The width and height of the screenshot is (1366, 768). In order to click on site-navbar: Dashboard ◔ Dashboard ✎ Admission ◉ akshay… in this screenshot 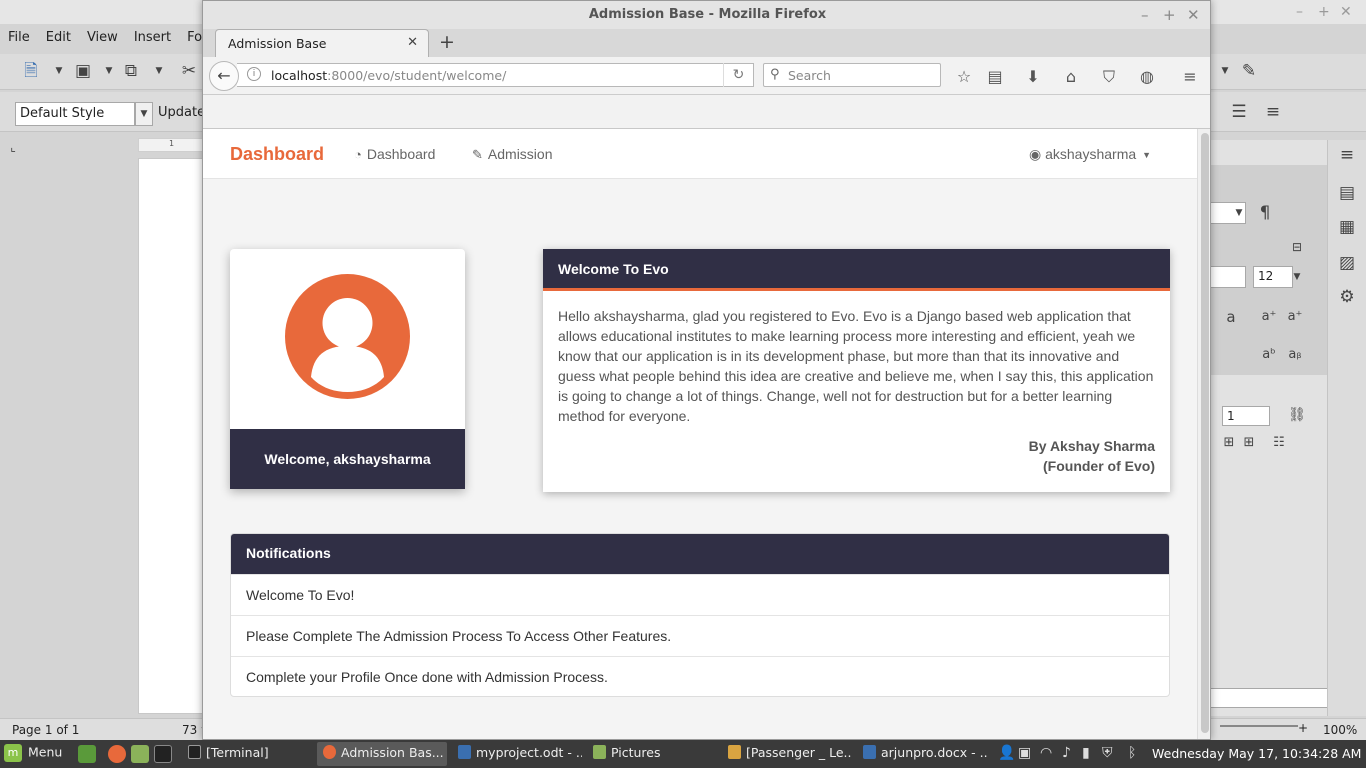, I will do `click(700, 154)`.